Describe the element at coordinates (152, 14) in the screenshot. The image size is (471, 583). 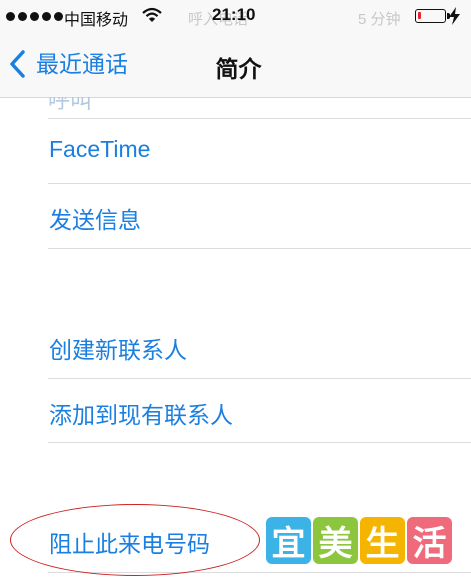
I see `wifi-icon` at that location.